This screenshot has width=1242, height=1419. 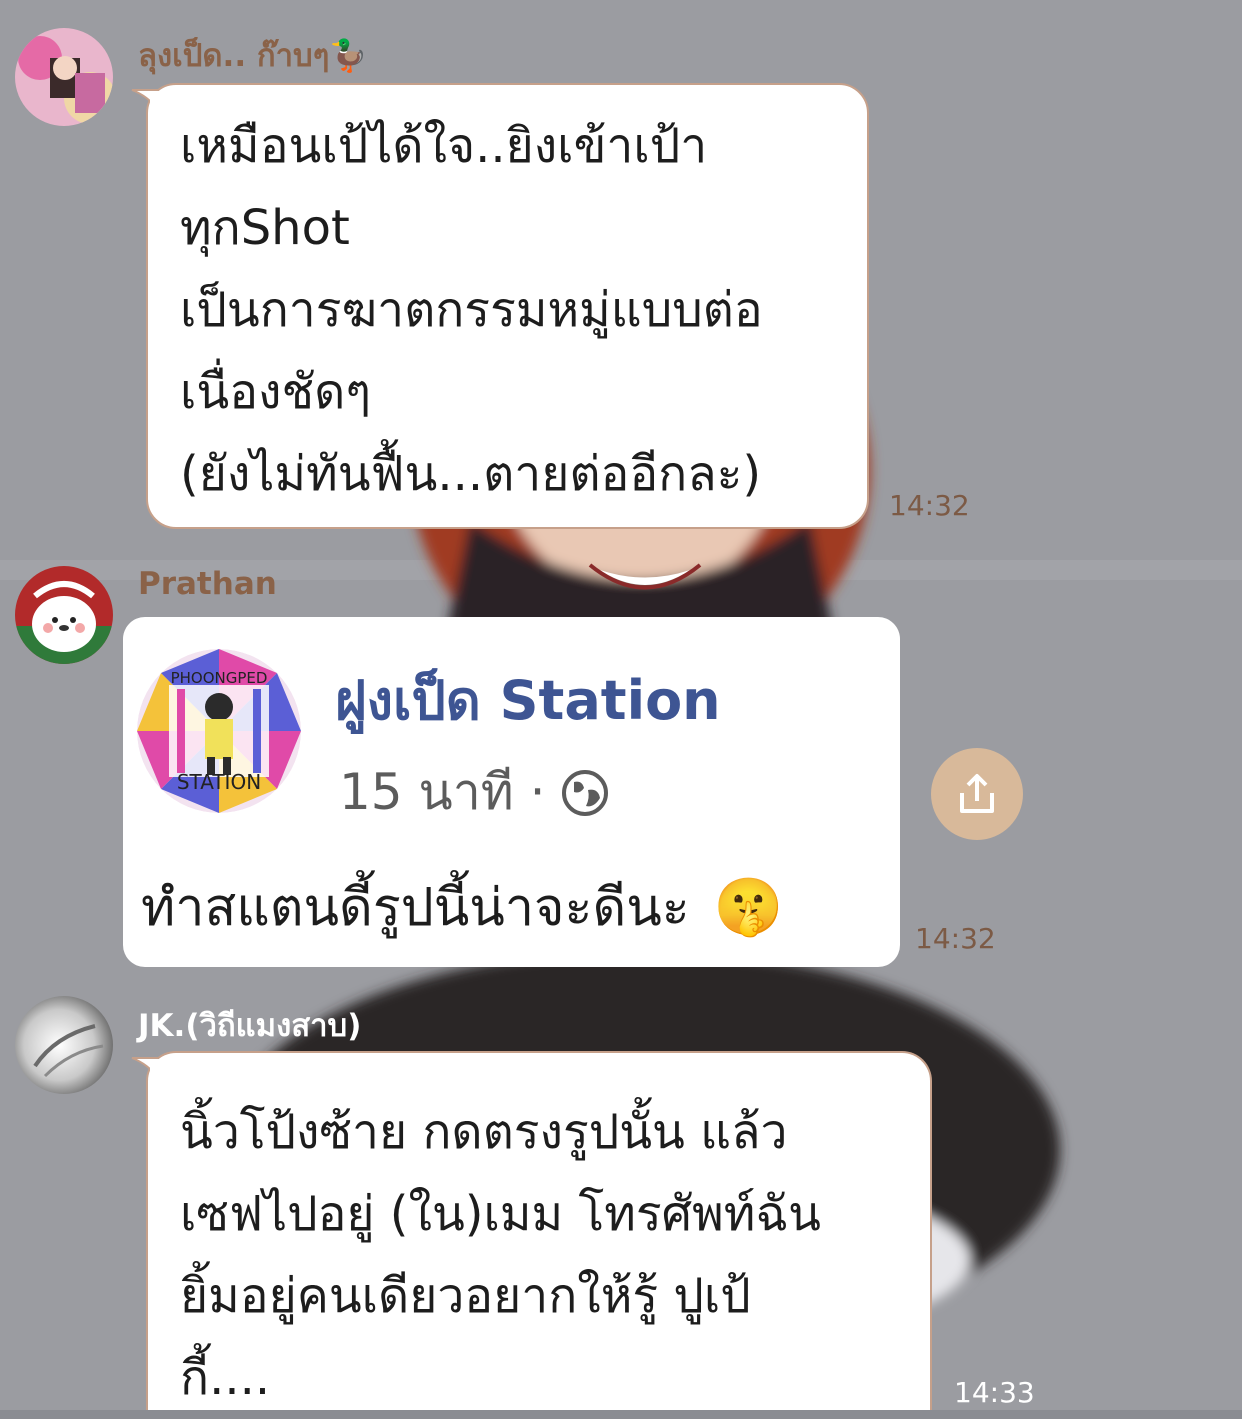 I want to click on sender-name: ลุงเป็ด.. ก๊าบๆ🦆, so click(x=253, y=56).